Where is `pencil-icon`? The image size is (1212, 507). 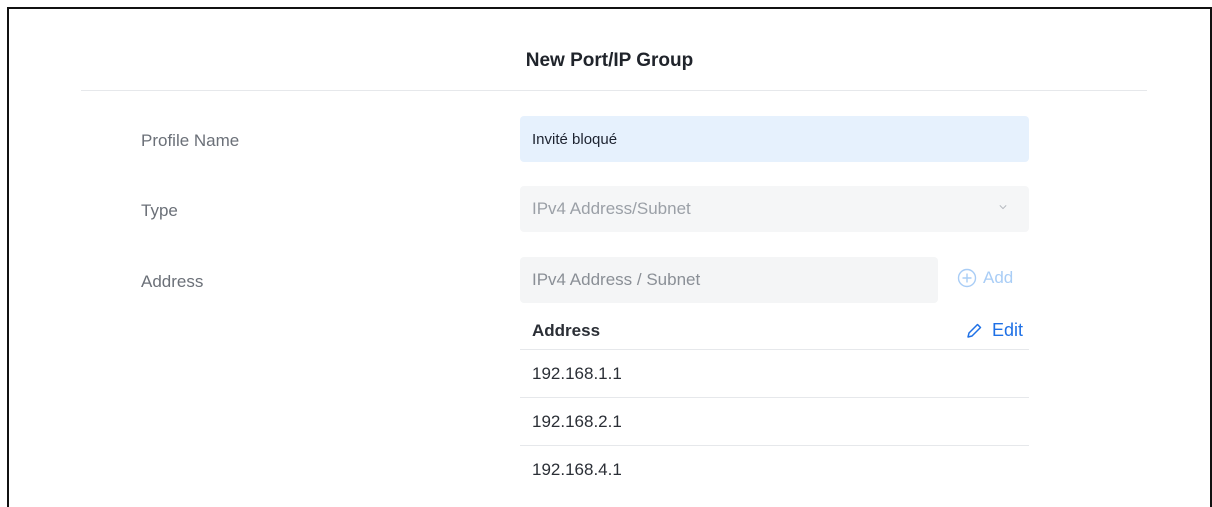
pencil-icon is located at coordinates (974, 330).